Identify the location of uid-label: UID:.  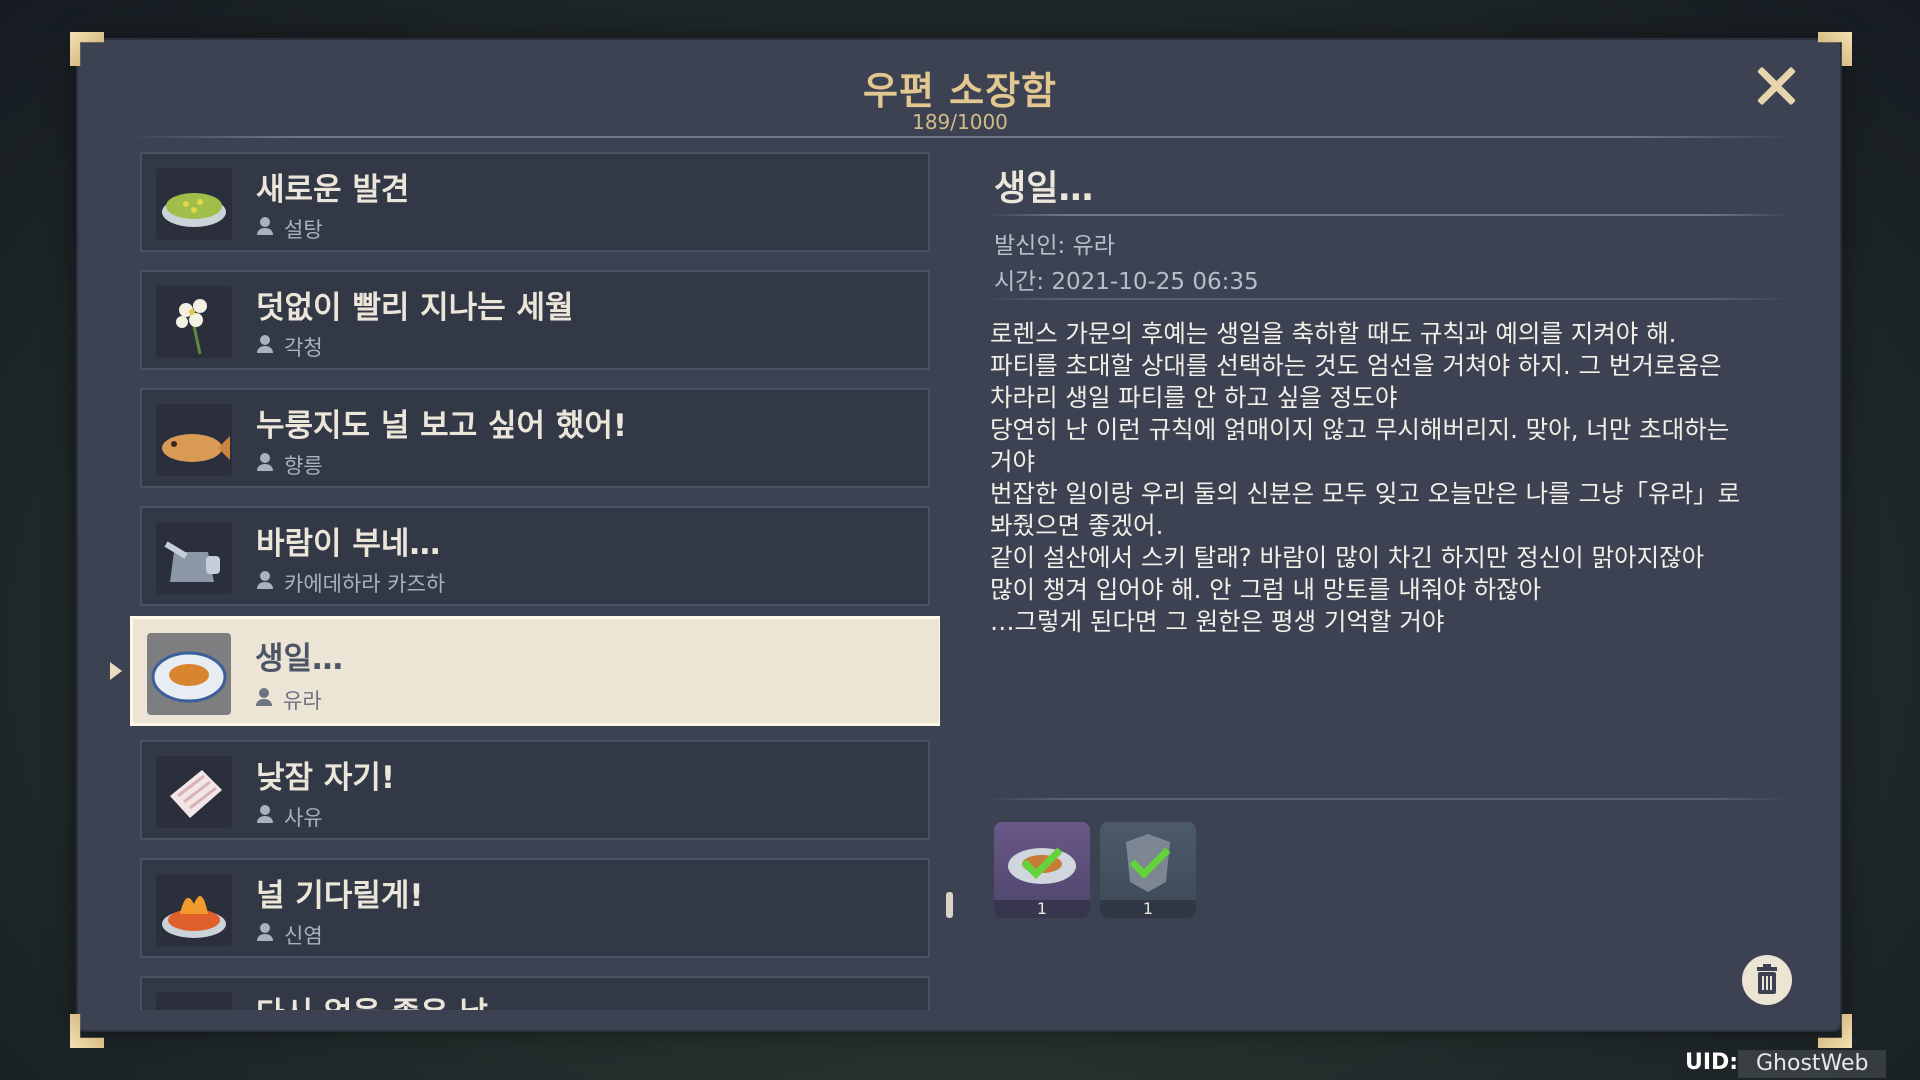
(1712, 1062).